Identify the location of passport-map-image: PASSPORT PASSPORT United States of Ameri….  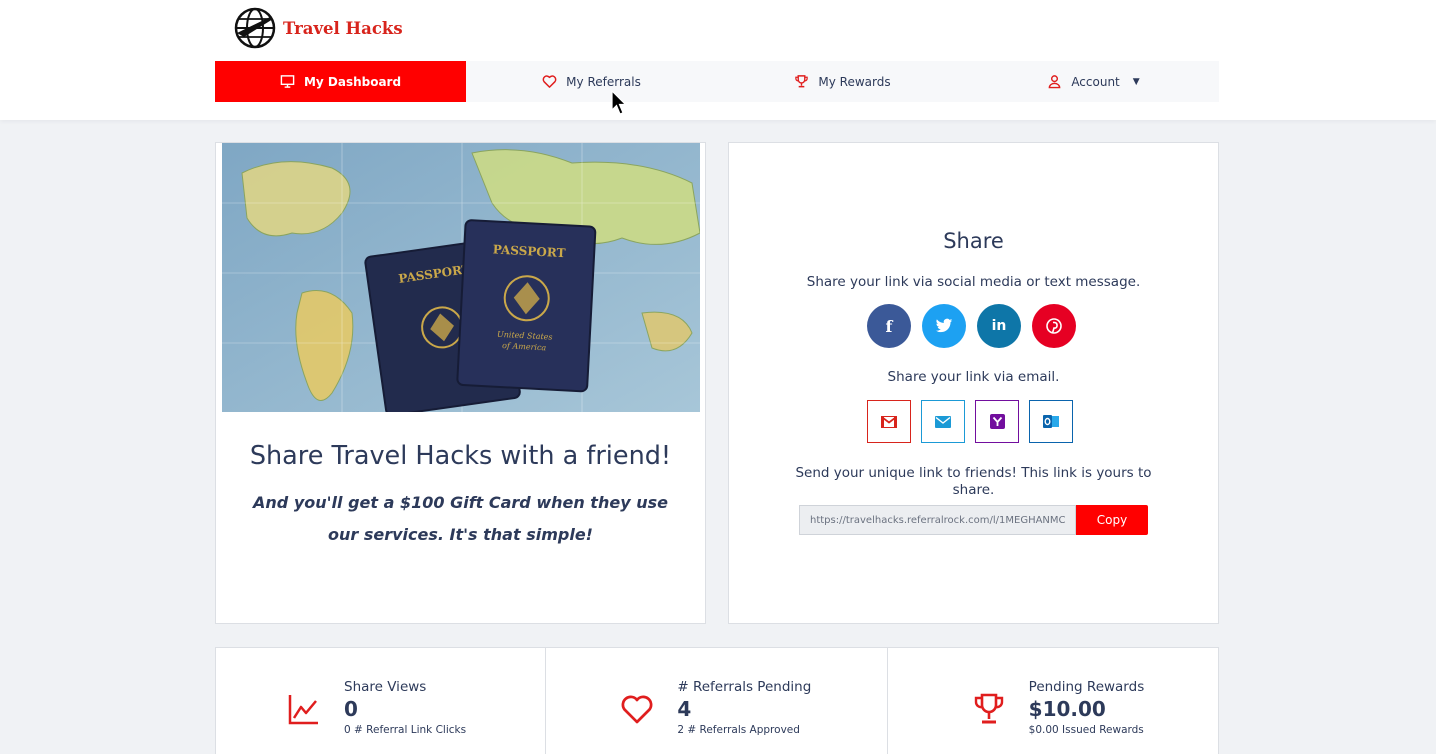
(461, 277).